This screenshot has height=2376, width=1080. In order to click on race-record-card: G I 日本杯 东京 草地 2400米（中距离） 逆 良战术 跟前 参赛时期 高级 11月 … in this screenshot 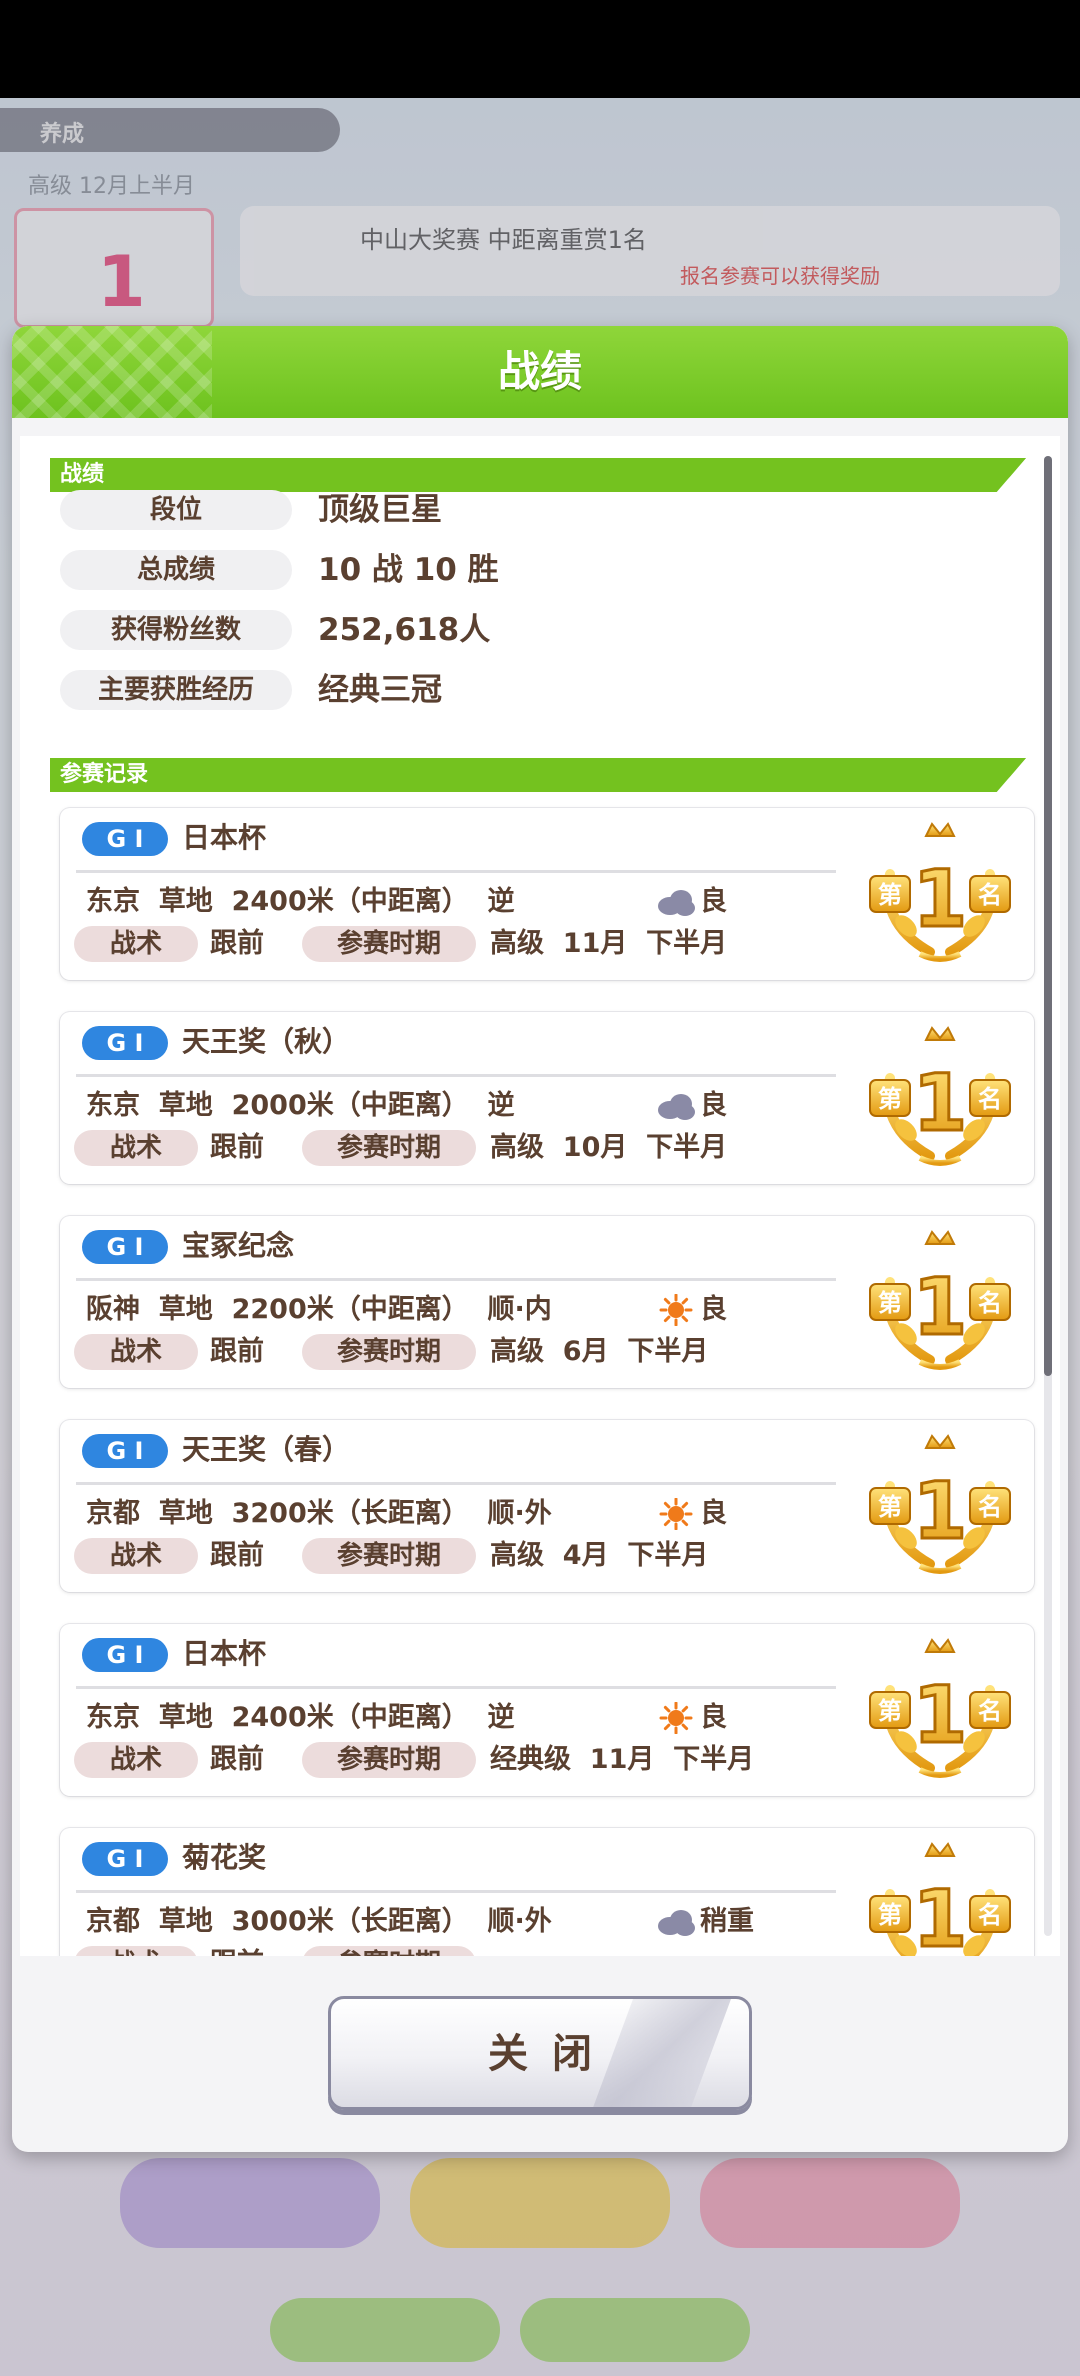, I will do `click(547, 894)`.